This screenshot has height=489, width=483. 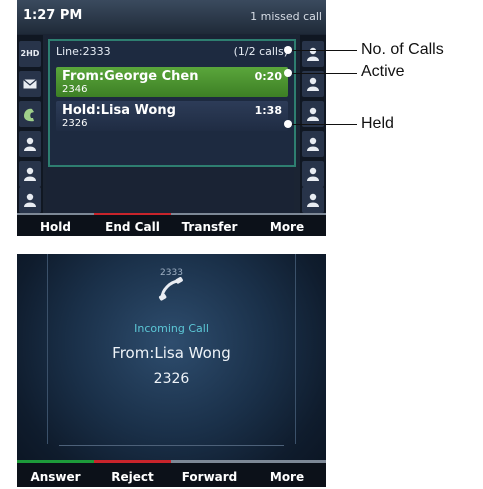 I want to click on hold-softkey: Hold, so click(x=55, y=224).